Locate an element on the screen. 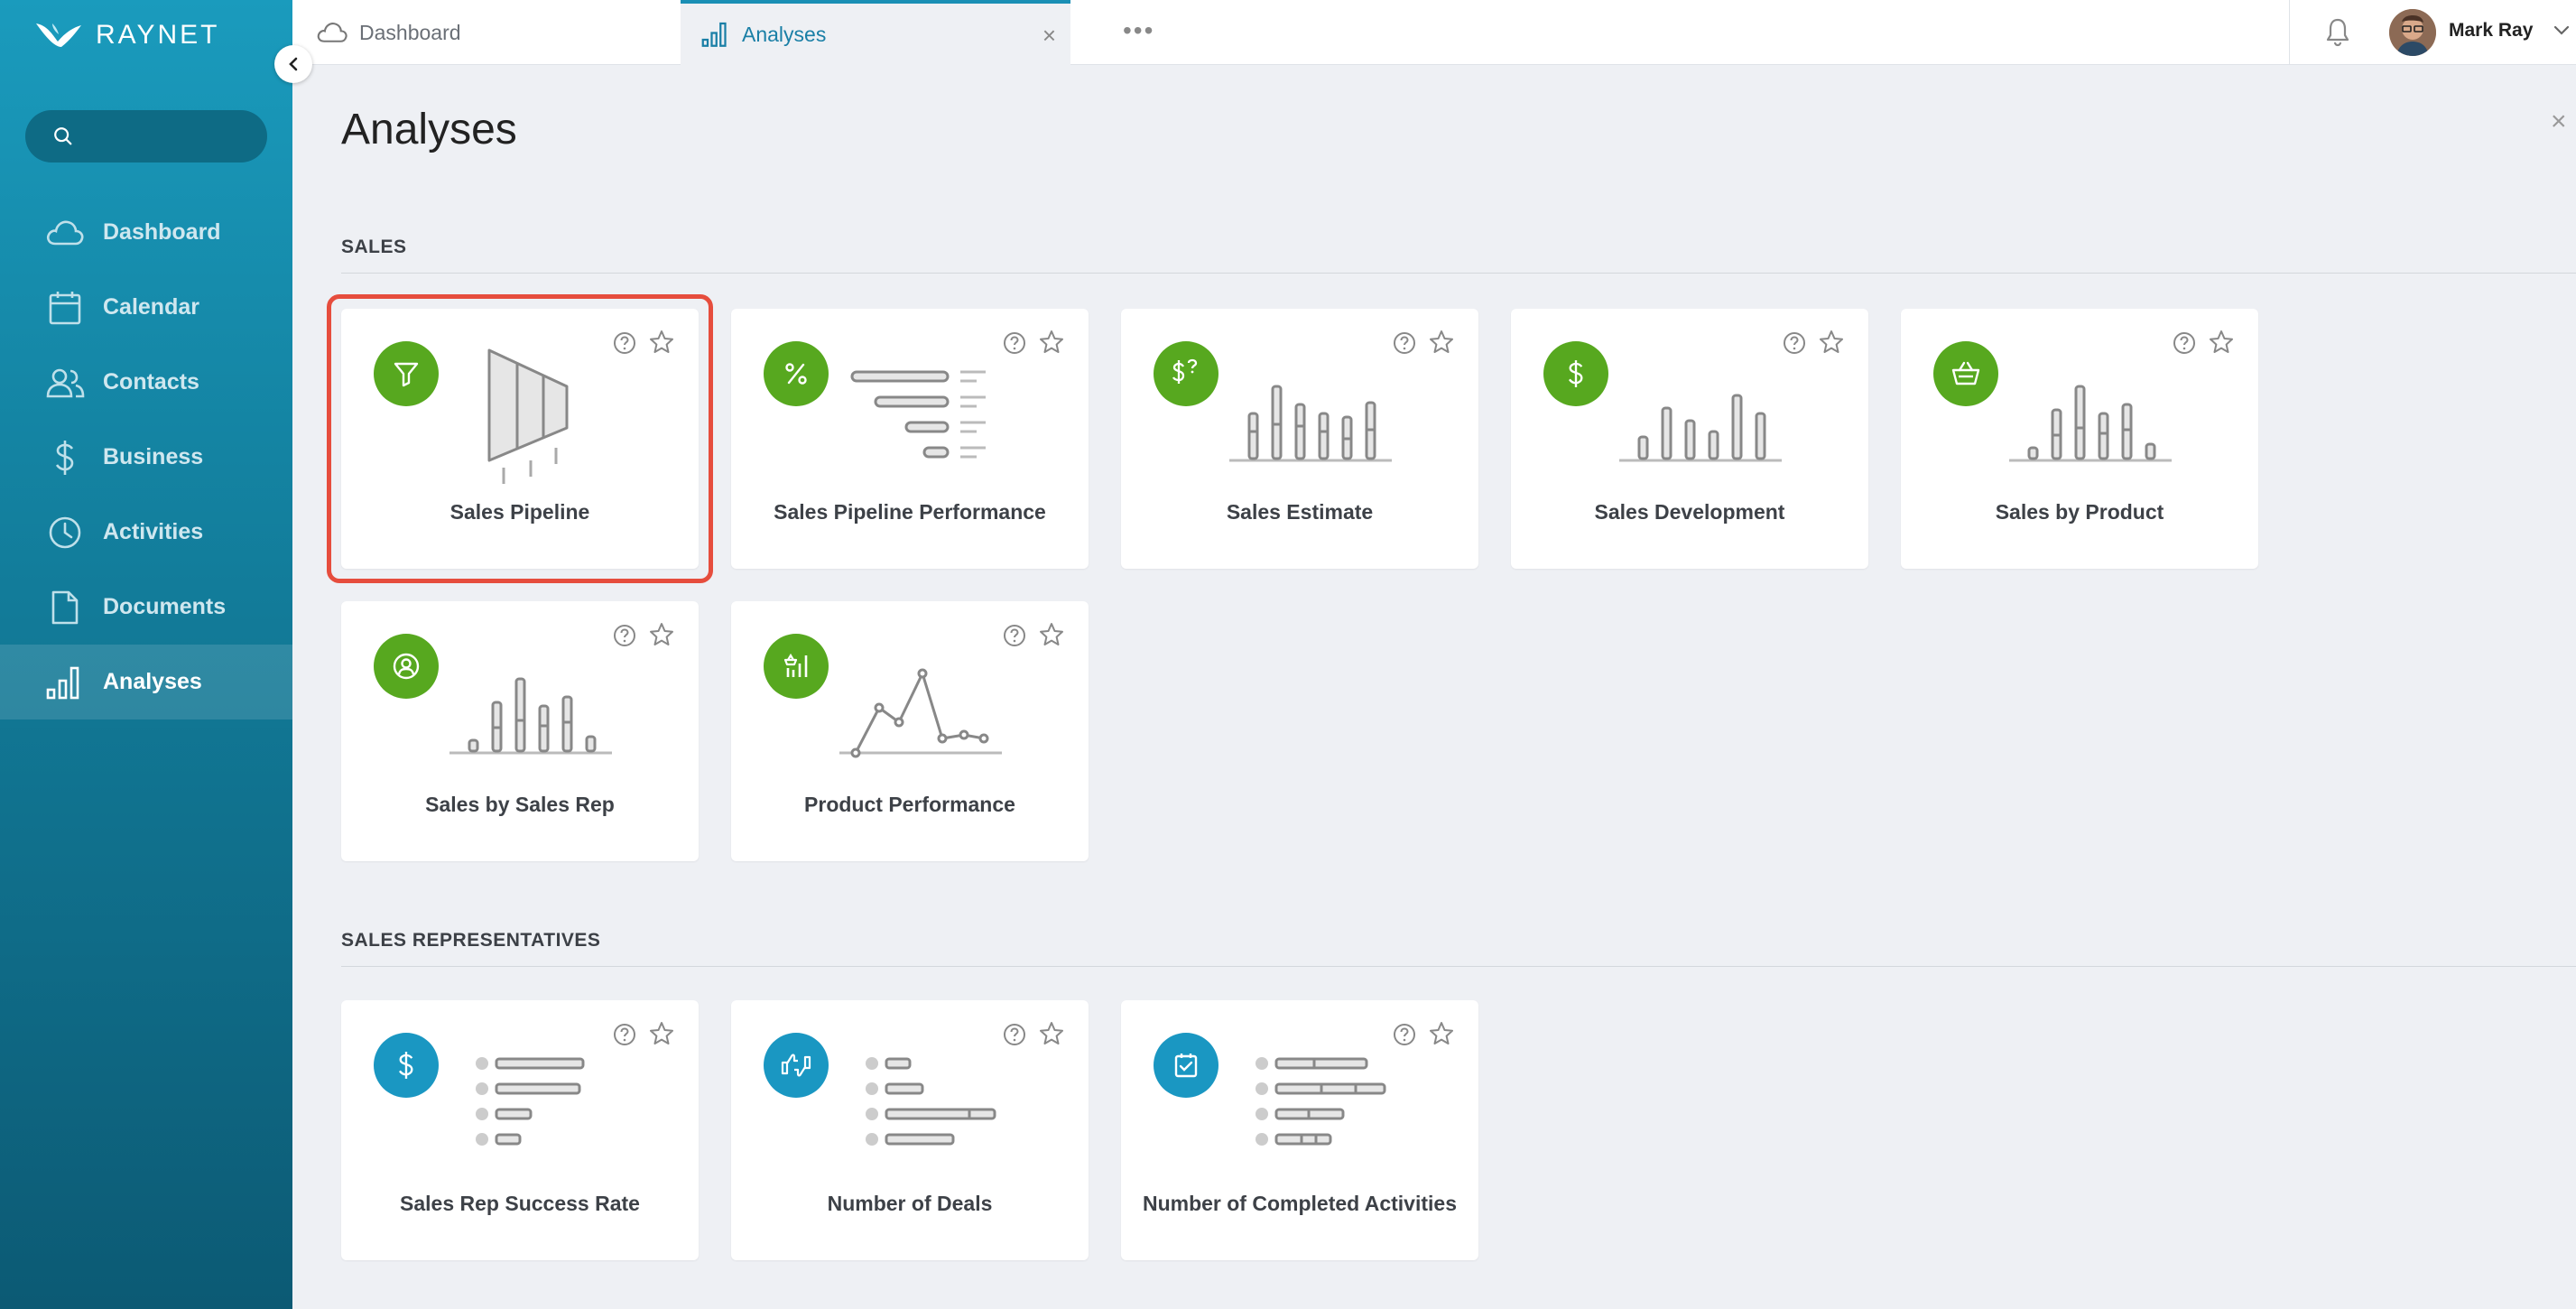 The width and height of the screenshot is (2576, 1309). tab-dashboard: Dashboard is located at coordinates (388, 32).